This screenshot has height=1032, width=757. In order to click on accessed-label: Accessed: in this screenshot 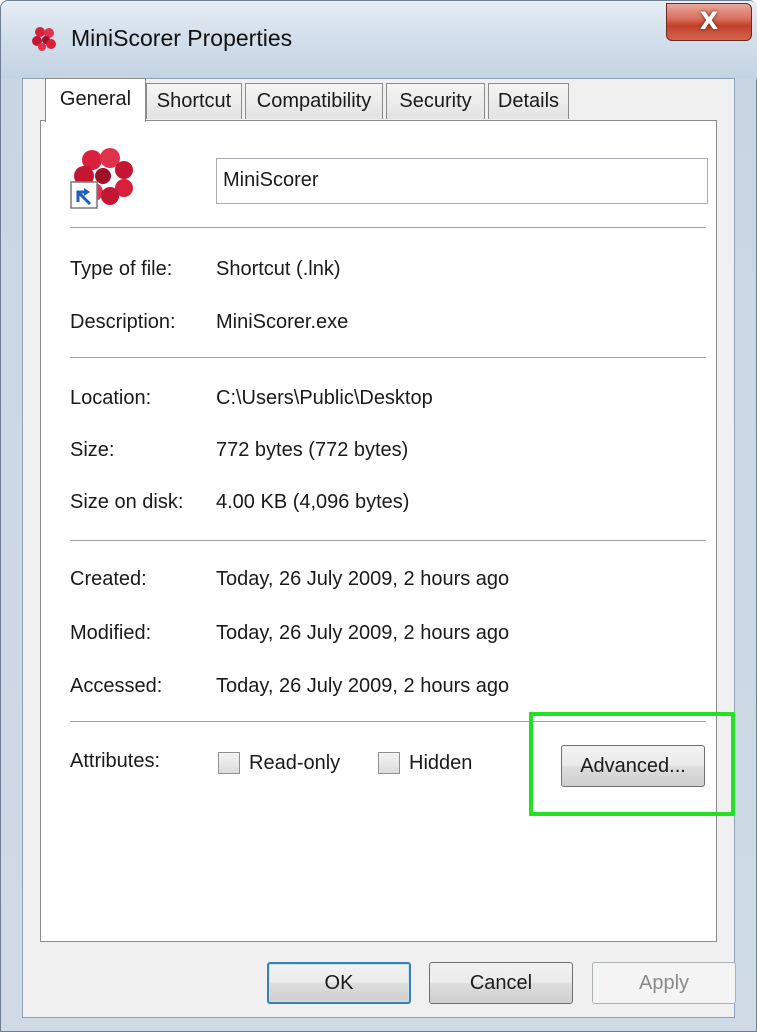, I will do `click(116, 686)`.